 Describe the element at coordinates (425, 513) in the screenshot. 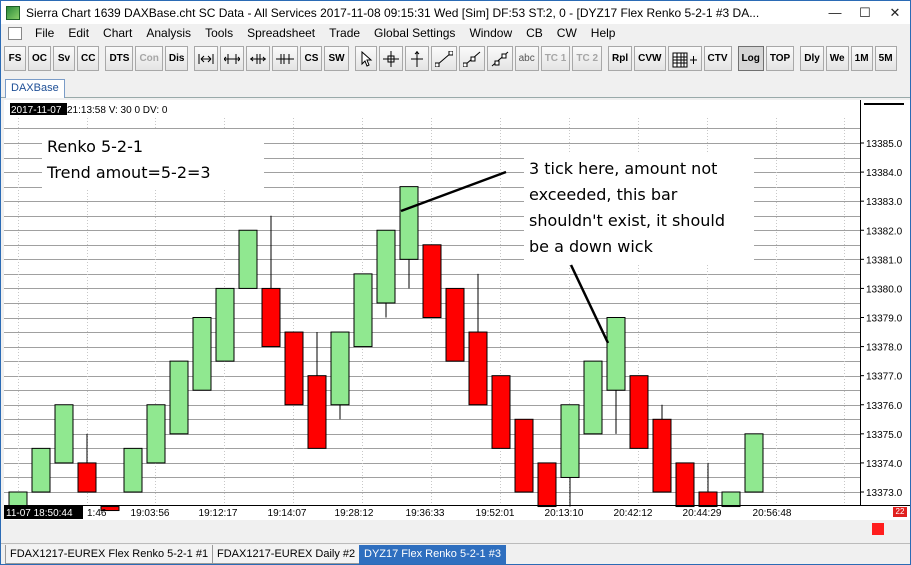

I see `time-label: 19:36:33` at that location.